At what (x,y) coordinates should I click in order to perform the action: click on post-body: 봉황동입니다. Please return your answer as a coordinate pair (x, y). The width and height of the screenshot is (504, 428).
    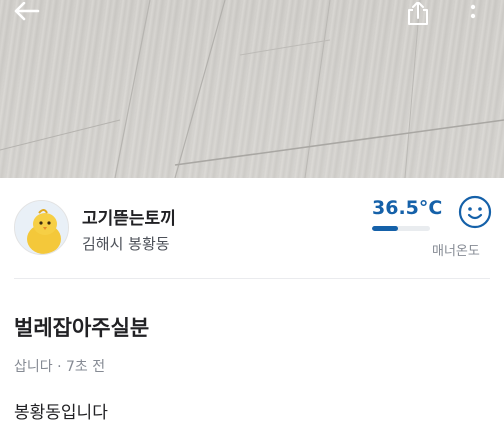
    Looking at the image, I should click on (61, 413).